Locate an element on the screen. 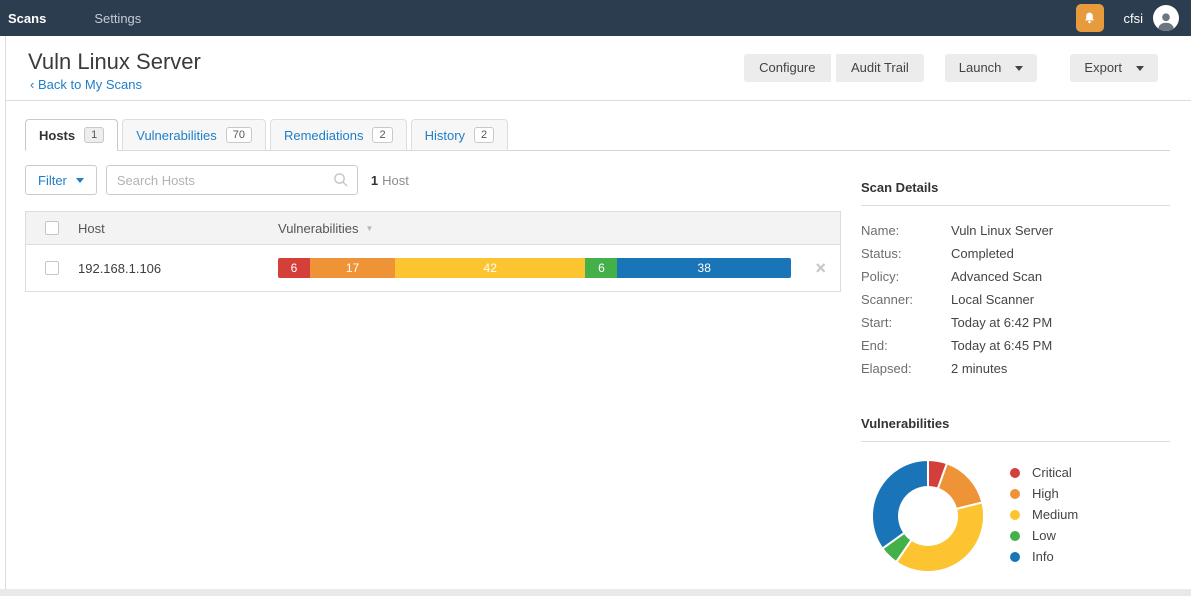 Image resolution: width=1191 pixels, height=596 pixels. detail-value: Advanced Scan is located at coordinates (997, 276).